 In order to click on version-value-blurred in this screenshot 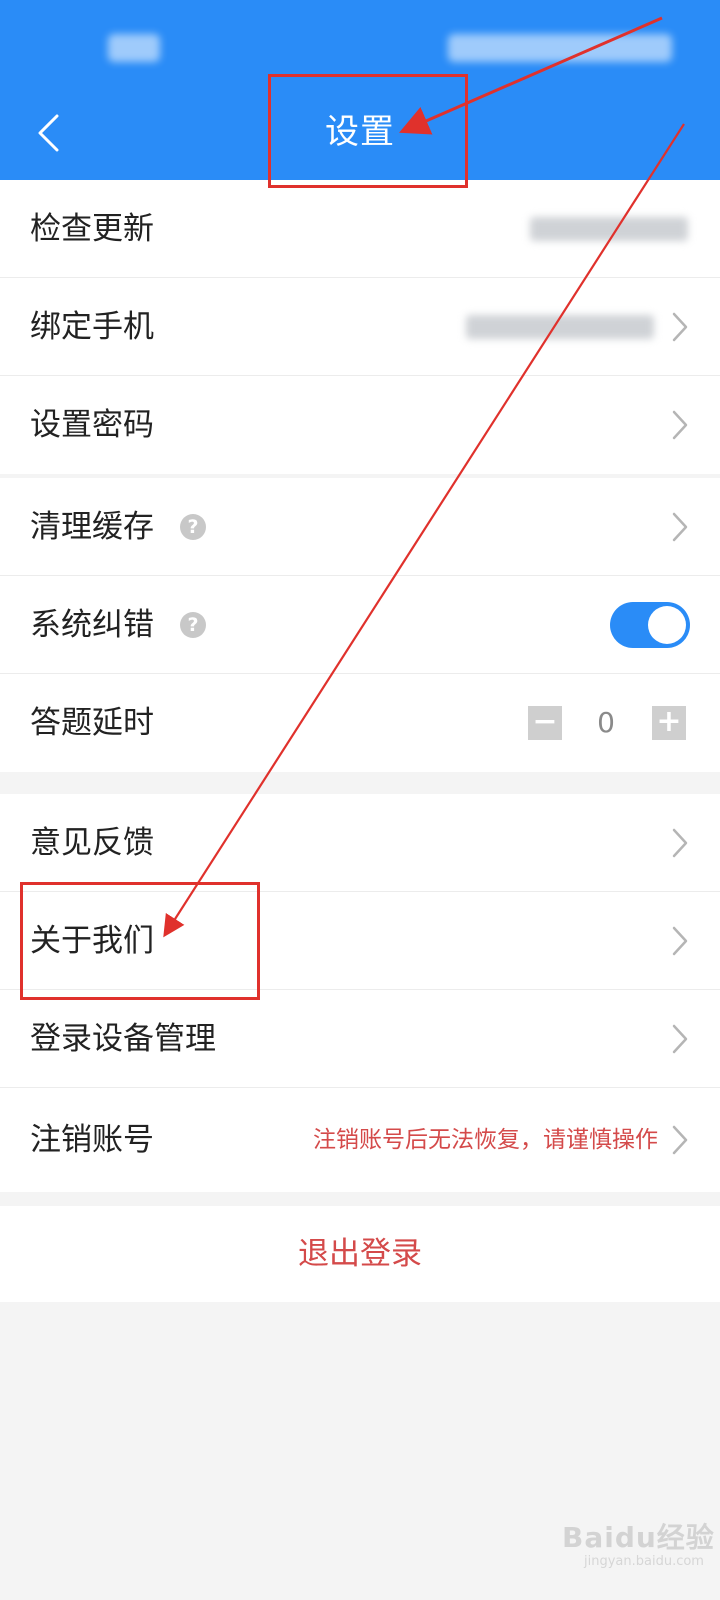, I will do `click(609, 229)`.